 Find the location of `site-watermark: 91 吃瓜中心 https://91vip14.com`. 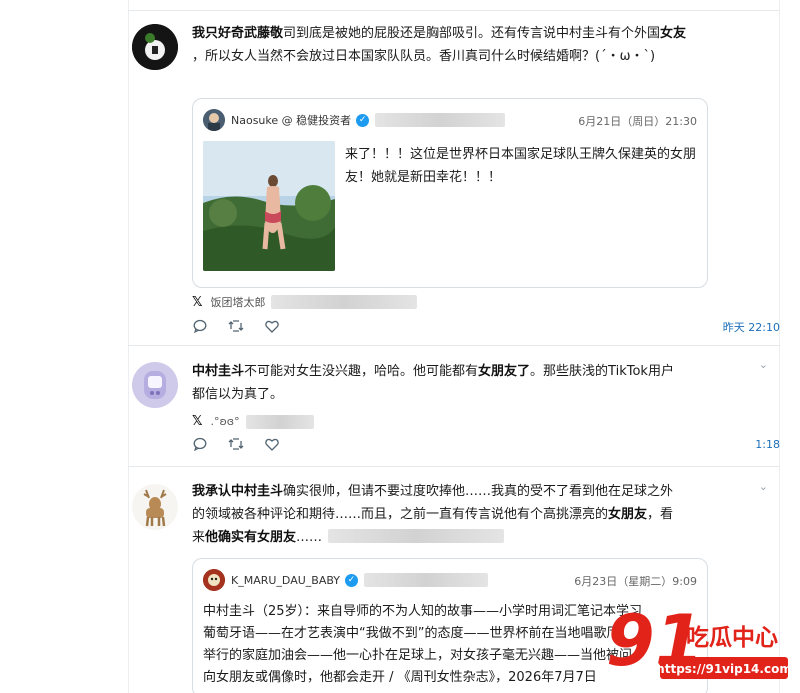

site-watermark: 91 吃瓜中心 https://91vip14.com is located at coordinates (698, 643).